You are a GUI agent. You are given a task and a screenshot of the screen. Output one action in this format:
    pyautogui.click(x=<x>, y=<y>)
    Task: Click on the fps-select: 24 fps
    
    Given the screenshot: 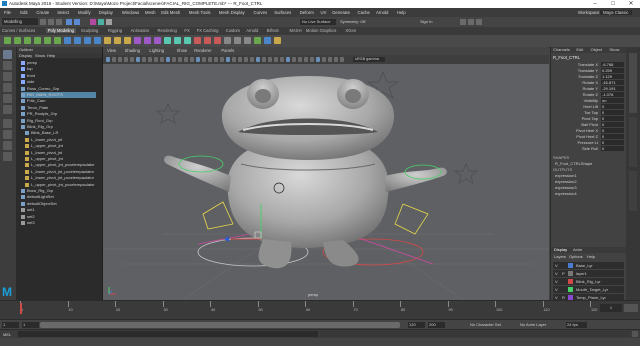 What is the action you would take?
    pyautogui.click(x=576, y=325)
    